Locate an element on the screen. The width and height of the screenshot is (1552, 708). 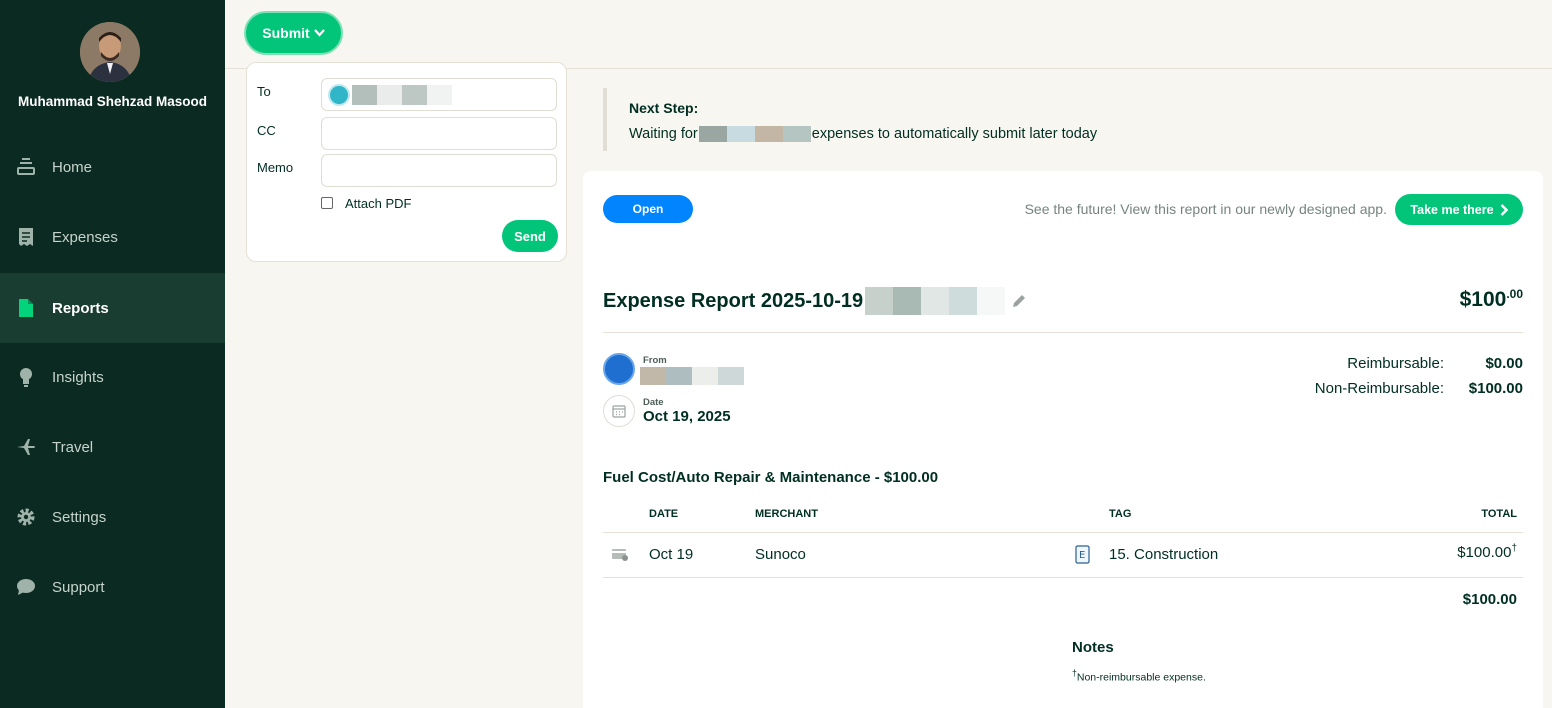
to-label: To is located at coordinates (264, 91).